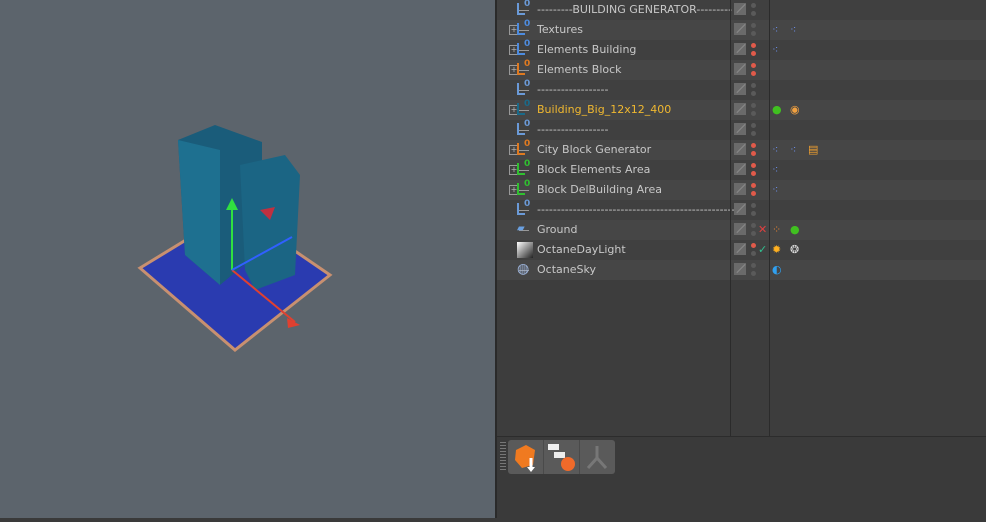 This screenshot has height=522, width=986. I want to click on environment-tag: ◐, so click(777, 269).